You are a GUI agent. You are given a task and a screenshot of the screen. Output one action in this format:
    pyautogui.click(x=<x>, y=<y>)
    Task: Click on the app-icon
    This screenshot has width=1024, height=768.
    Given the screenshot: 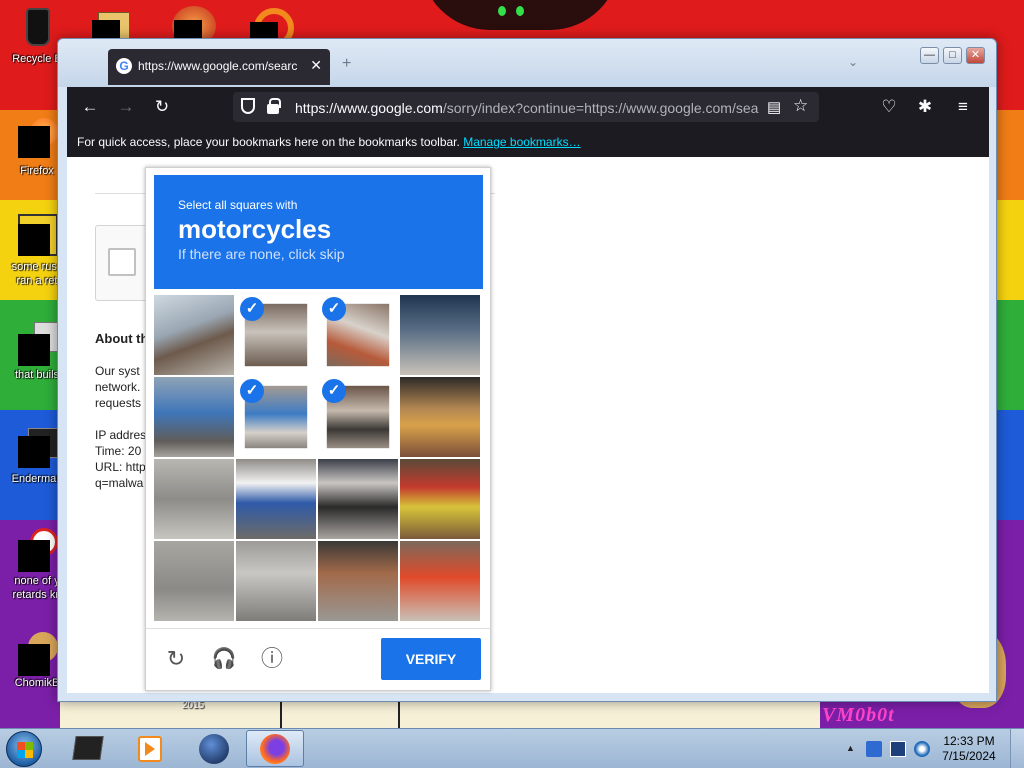 What is the action you would take?
    pyautogui.click(x=37, y=447)
    